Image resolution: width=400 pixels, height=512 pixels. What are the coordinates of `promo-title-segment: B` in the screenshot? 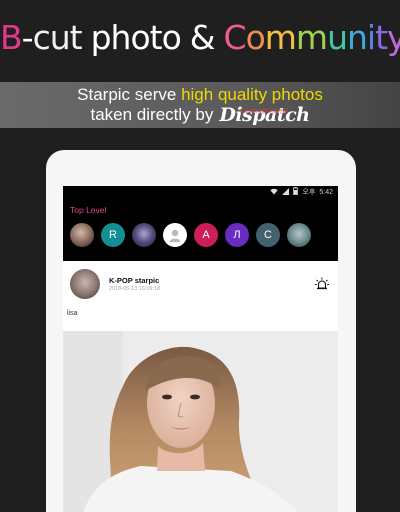 It's located at (11, 37).